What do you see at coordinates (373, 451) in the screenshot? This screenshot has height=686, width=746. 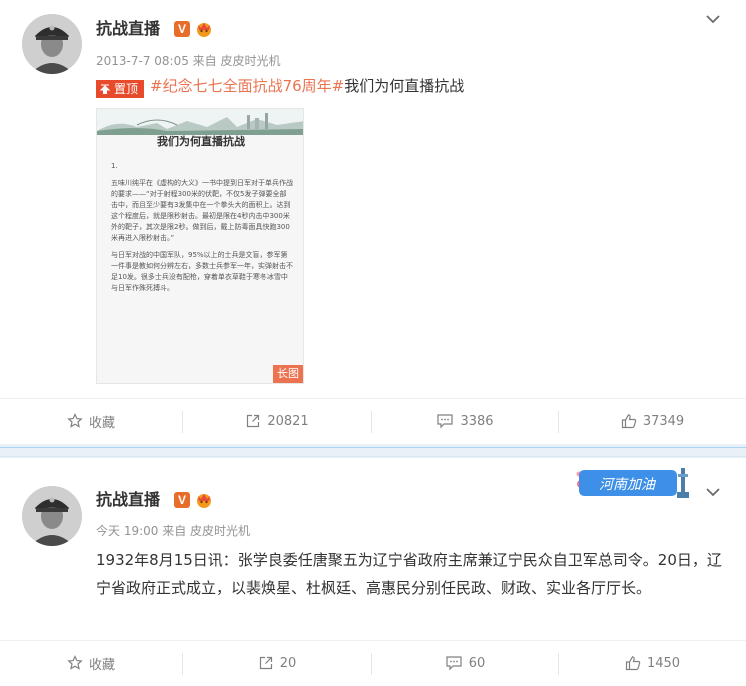 I see `feed-divider` at bounding box center [373, 451].